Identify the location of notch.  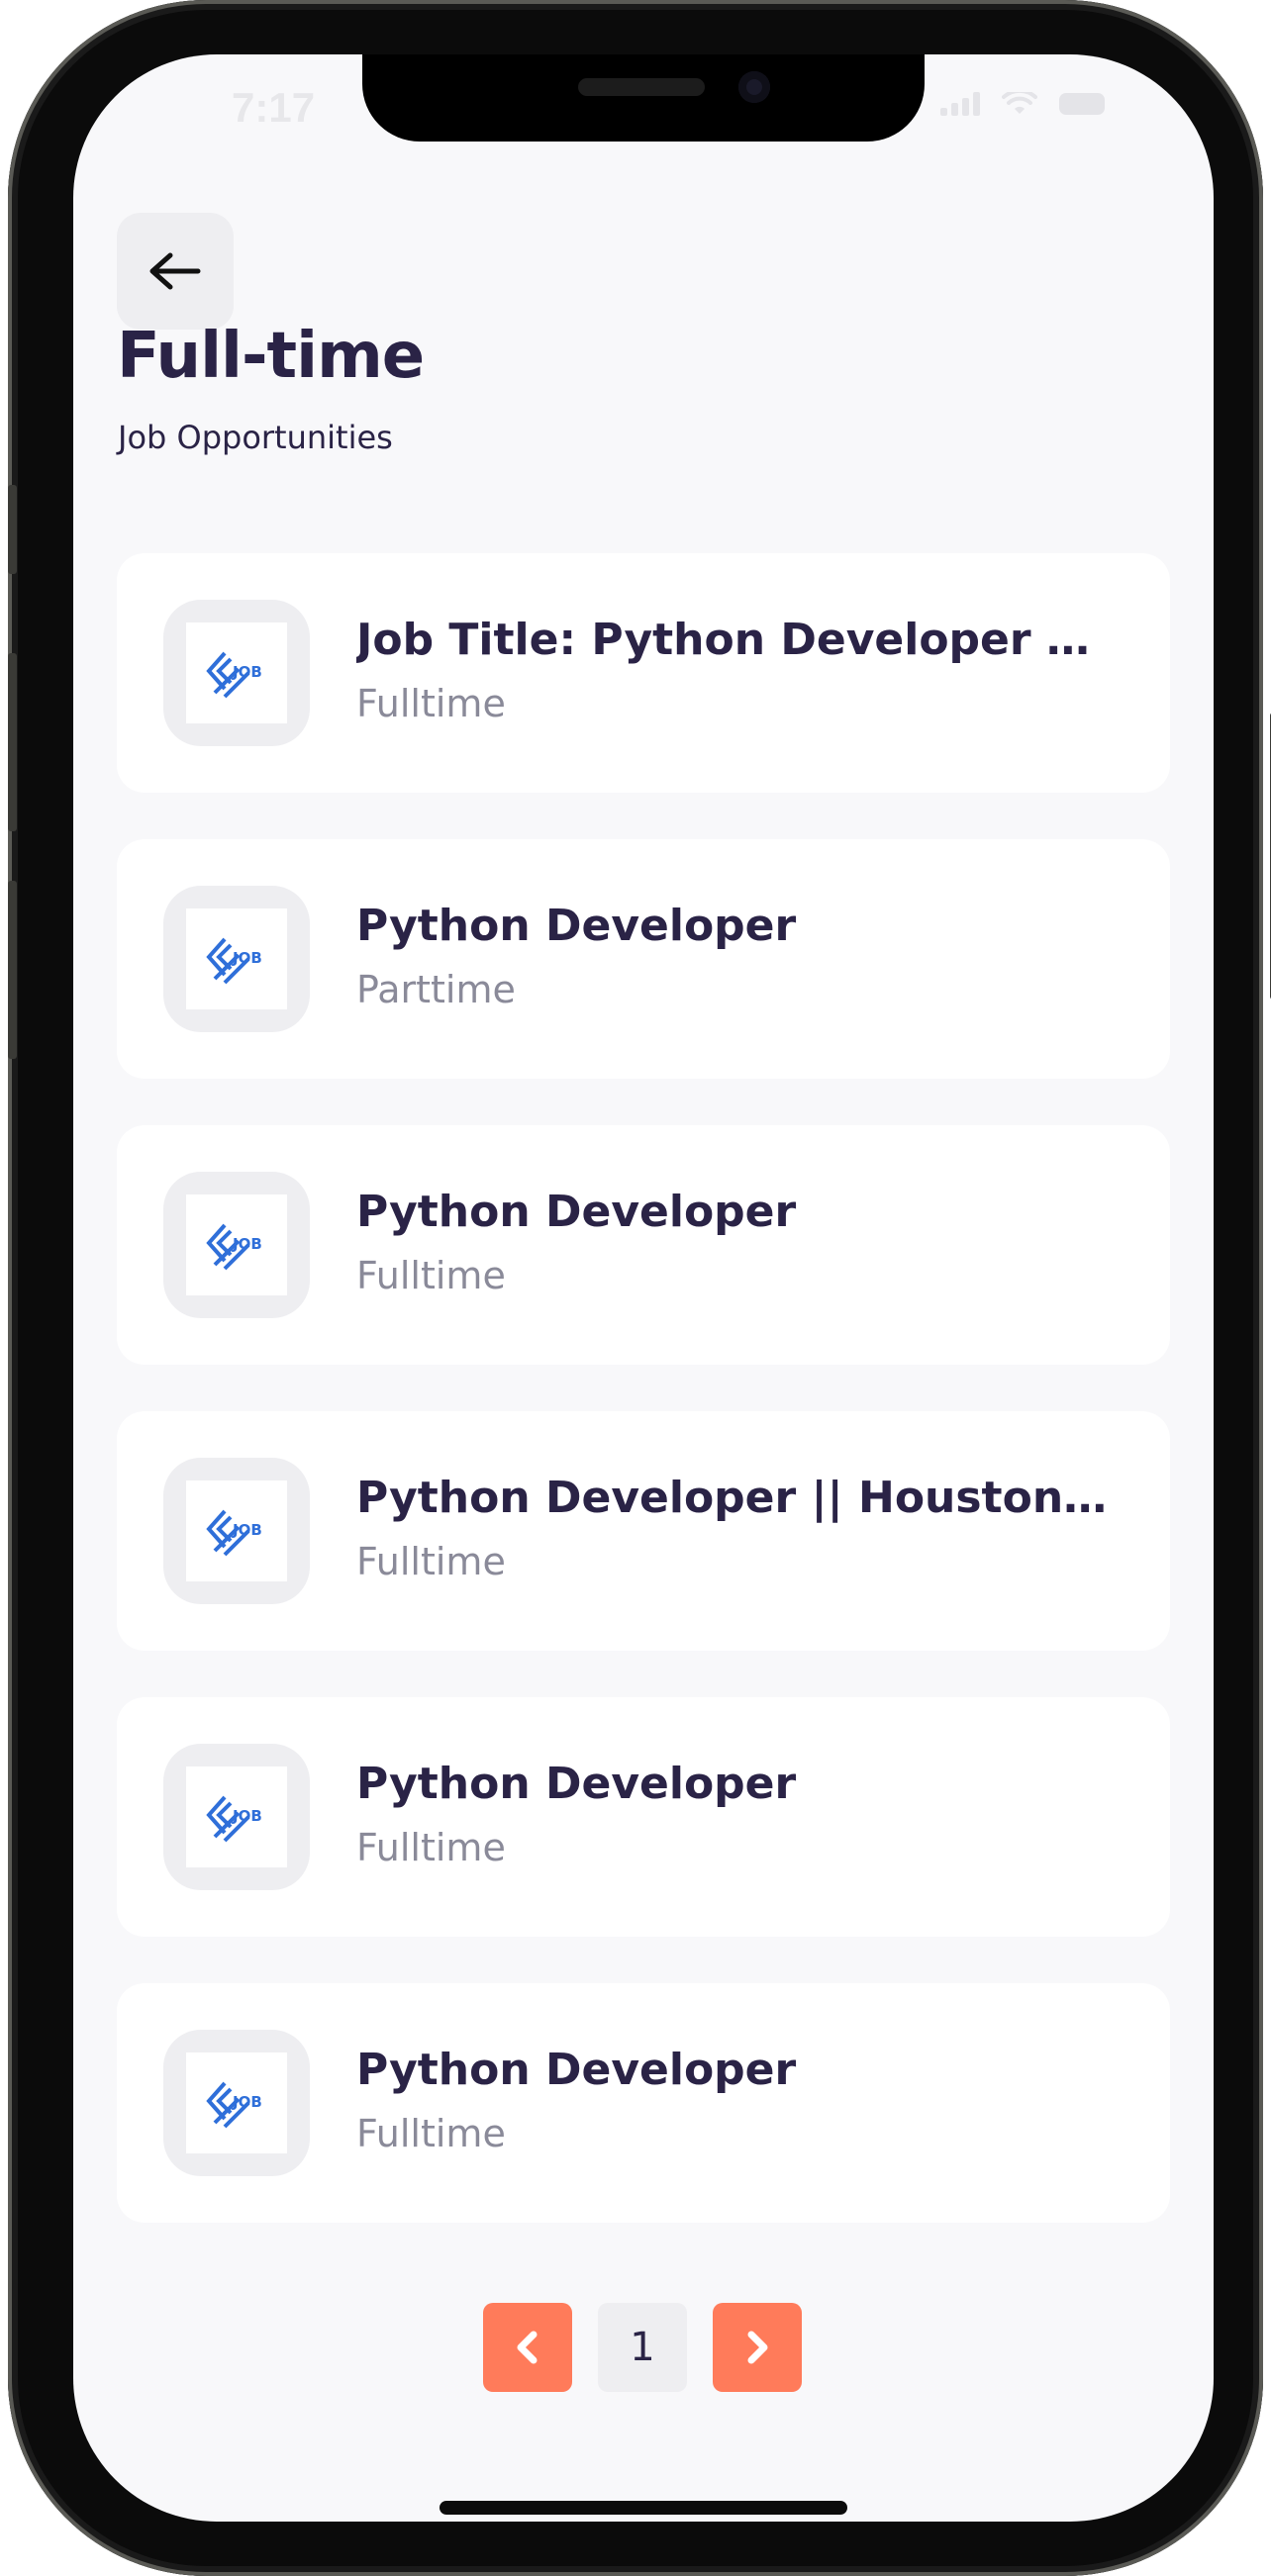
(643, 98).